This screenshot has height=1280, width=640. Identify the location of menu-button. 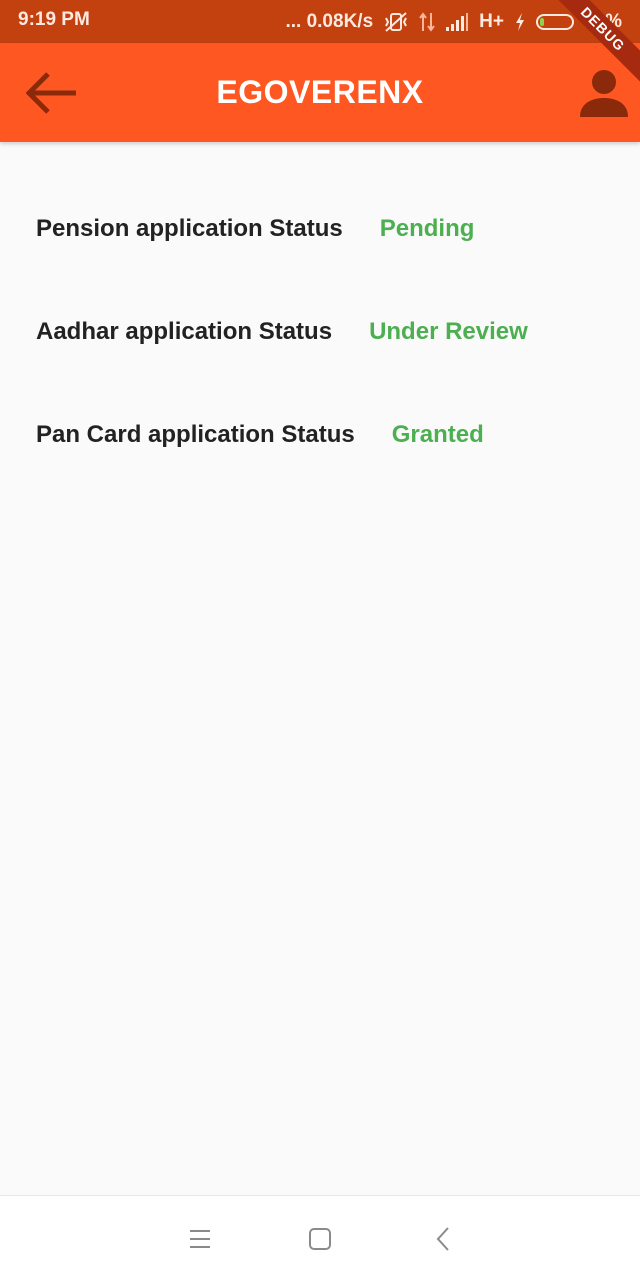
(200, 1239).